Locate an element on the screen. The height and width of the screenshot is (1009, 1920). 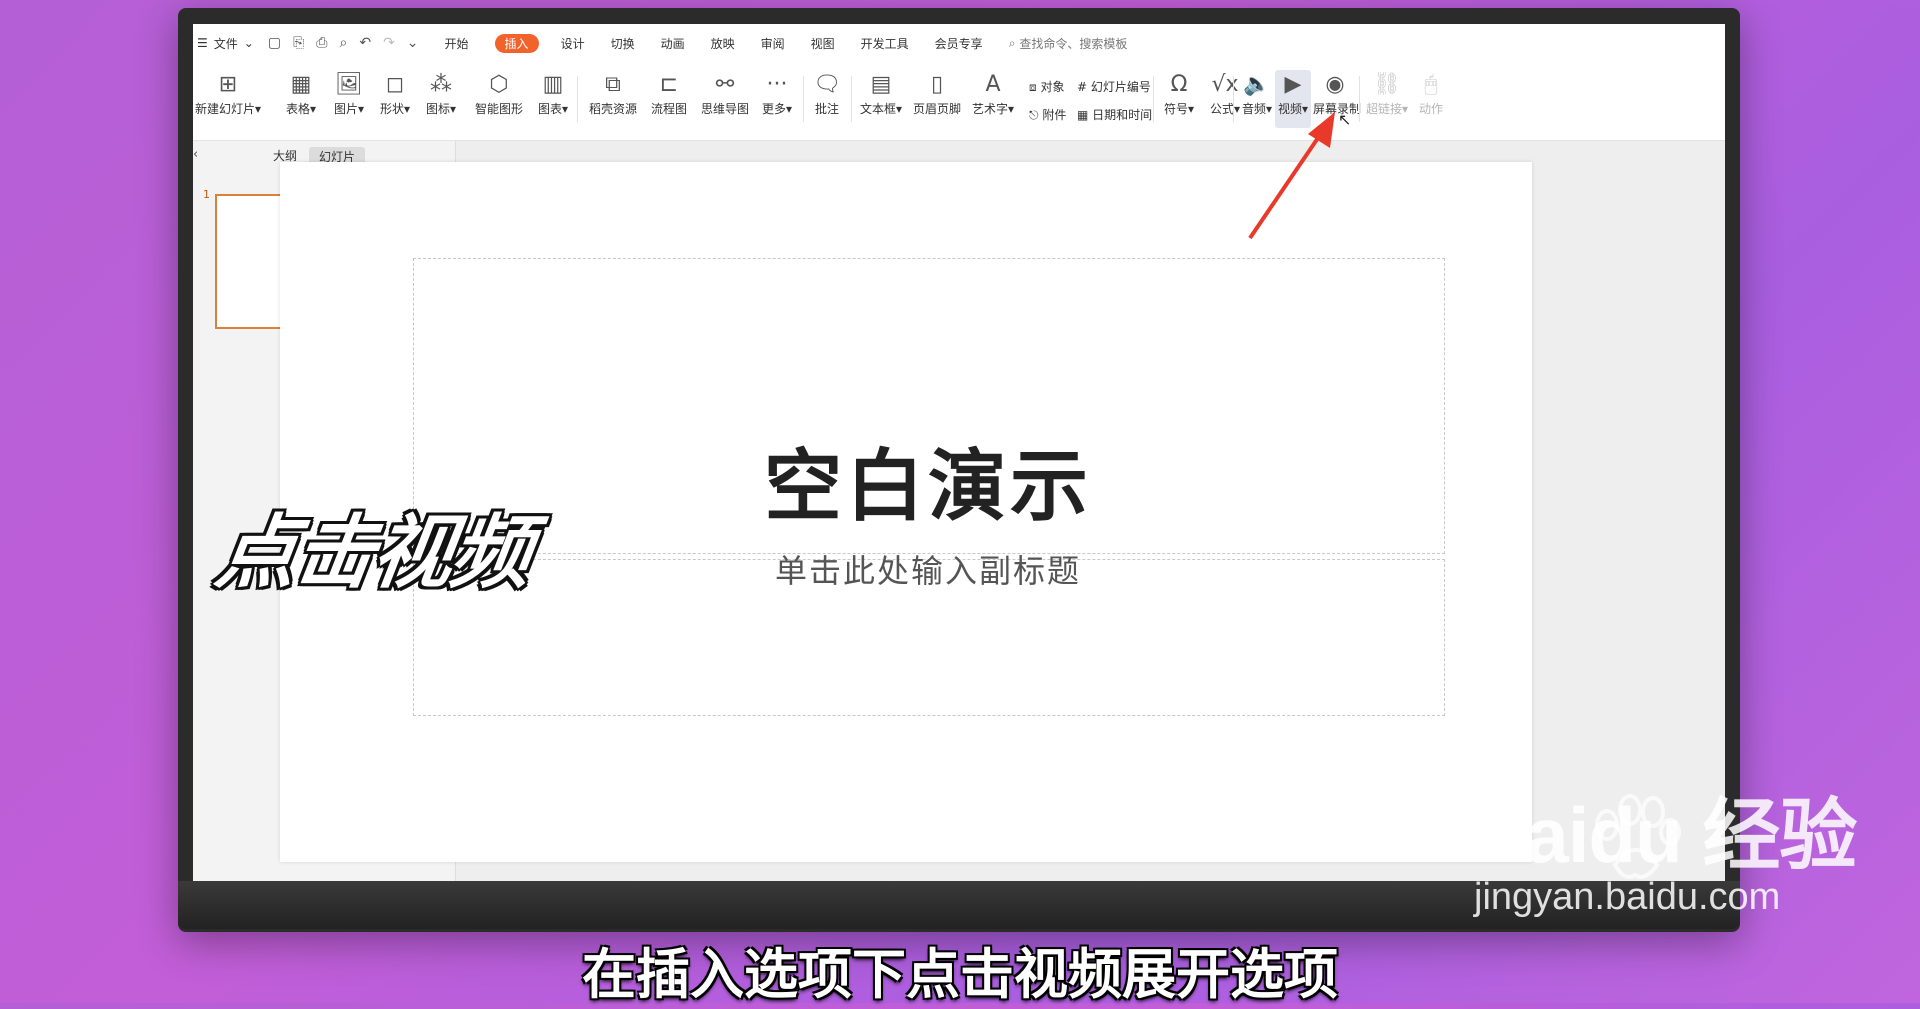
collapse-pane-icon: ‹ is located at coordinates (195, 154).